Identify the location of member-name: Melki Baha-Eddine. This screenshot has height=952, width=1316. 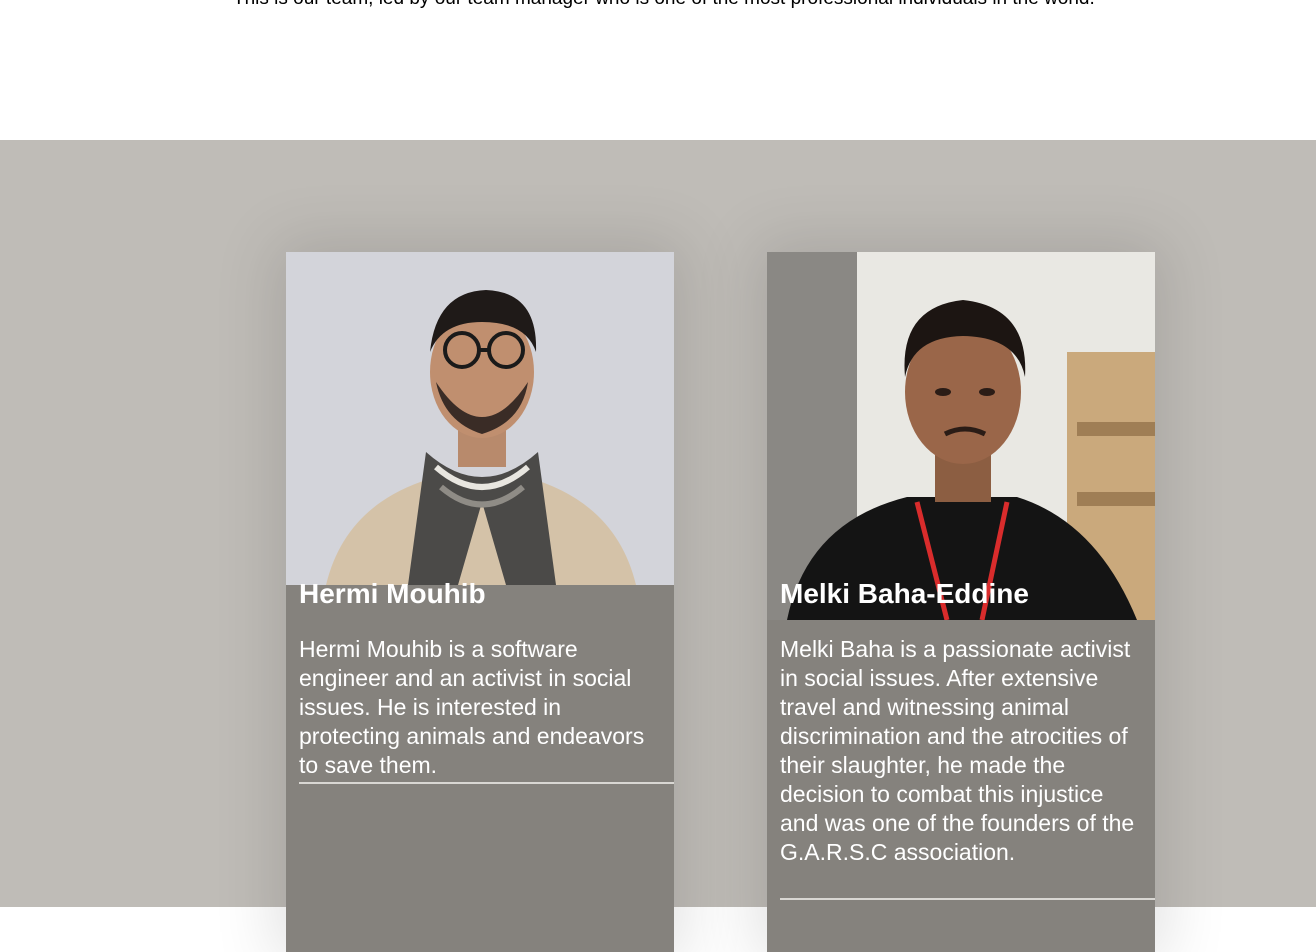
(904, 593).